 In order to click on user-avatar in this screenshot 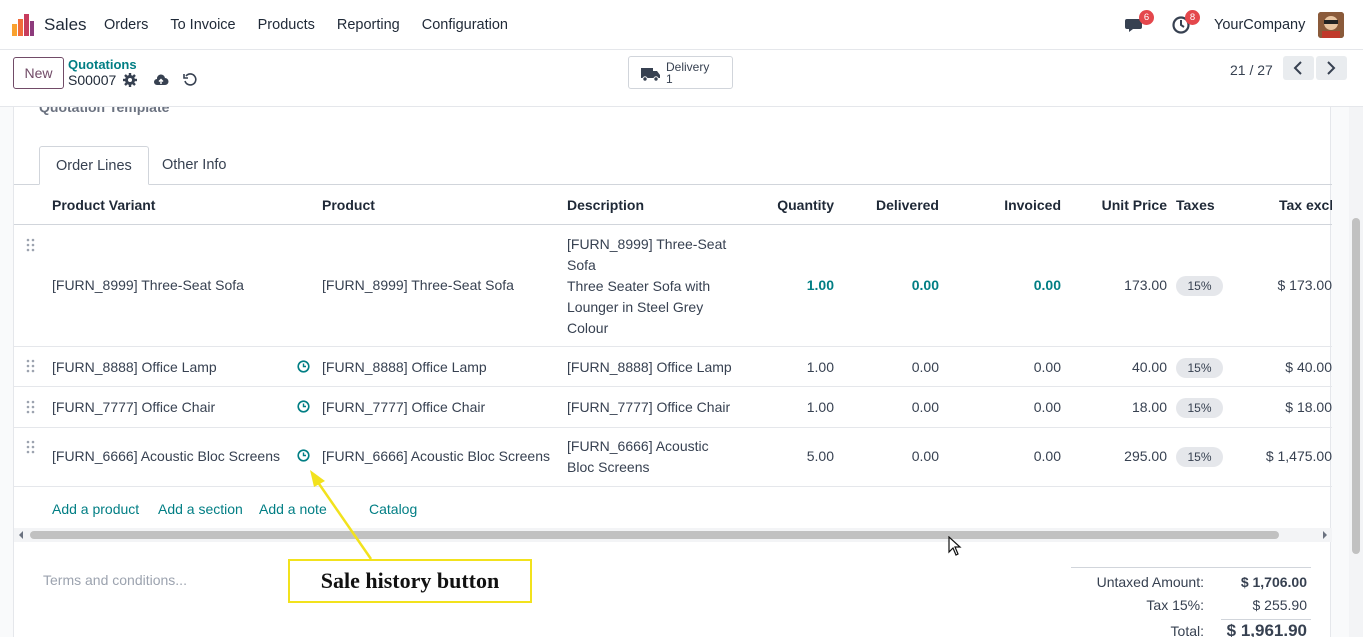, I will do `click(1331, 25)`.